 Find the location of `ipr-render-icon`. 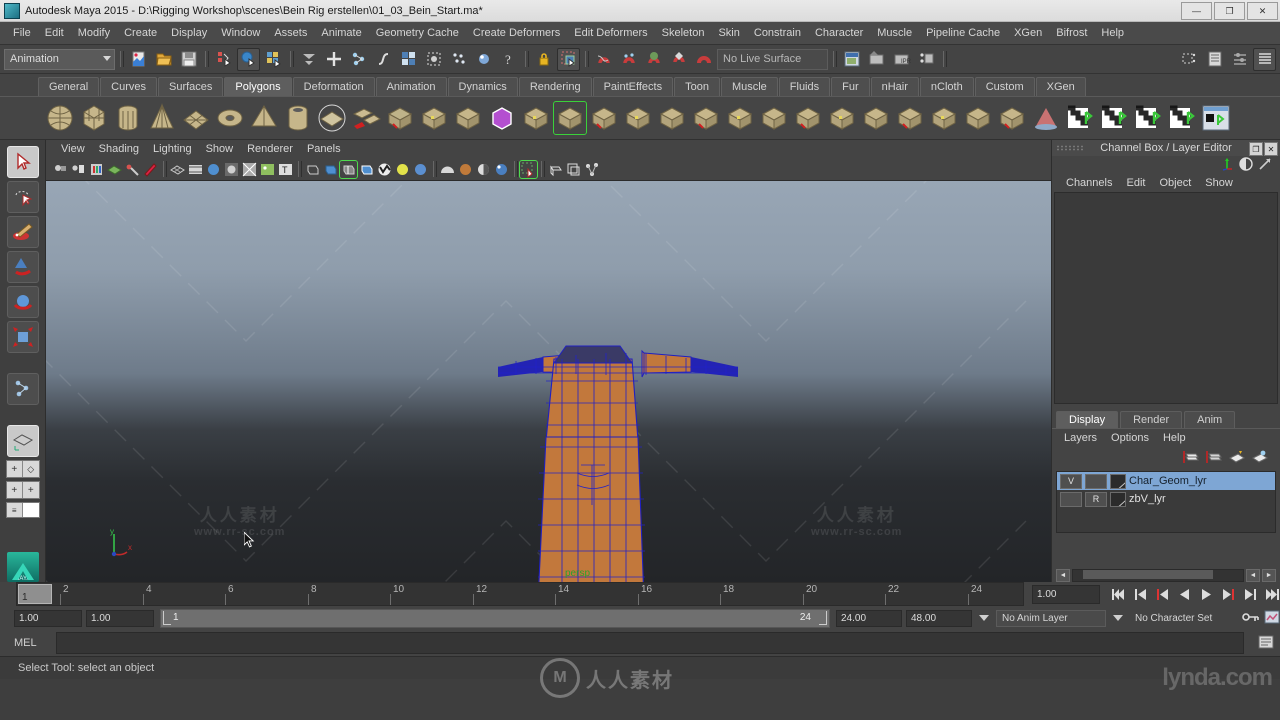

ipr-render-icon is located at coordinates (876, 59).